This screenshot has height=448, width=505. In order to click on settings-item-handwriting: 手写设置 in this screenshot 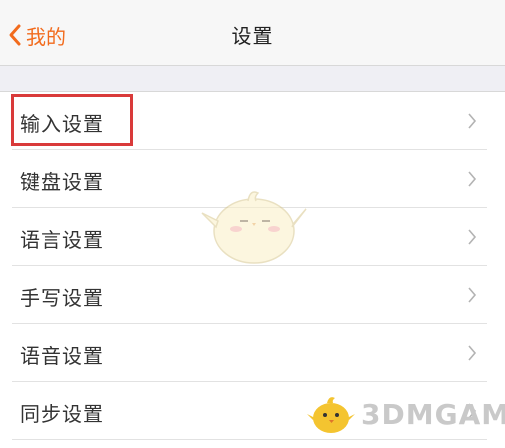, I will do `click(249, 295)`.